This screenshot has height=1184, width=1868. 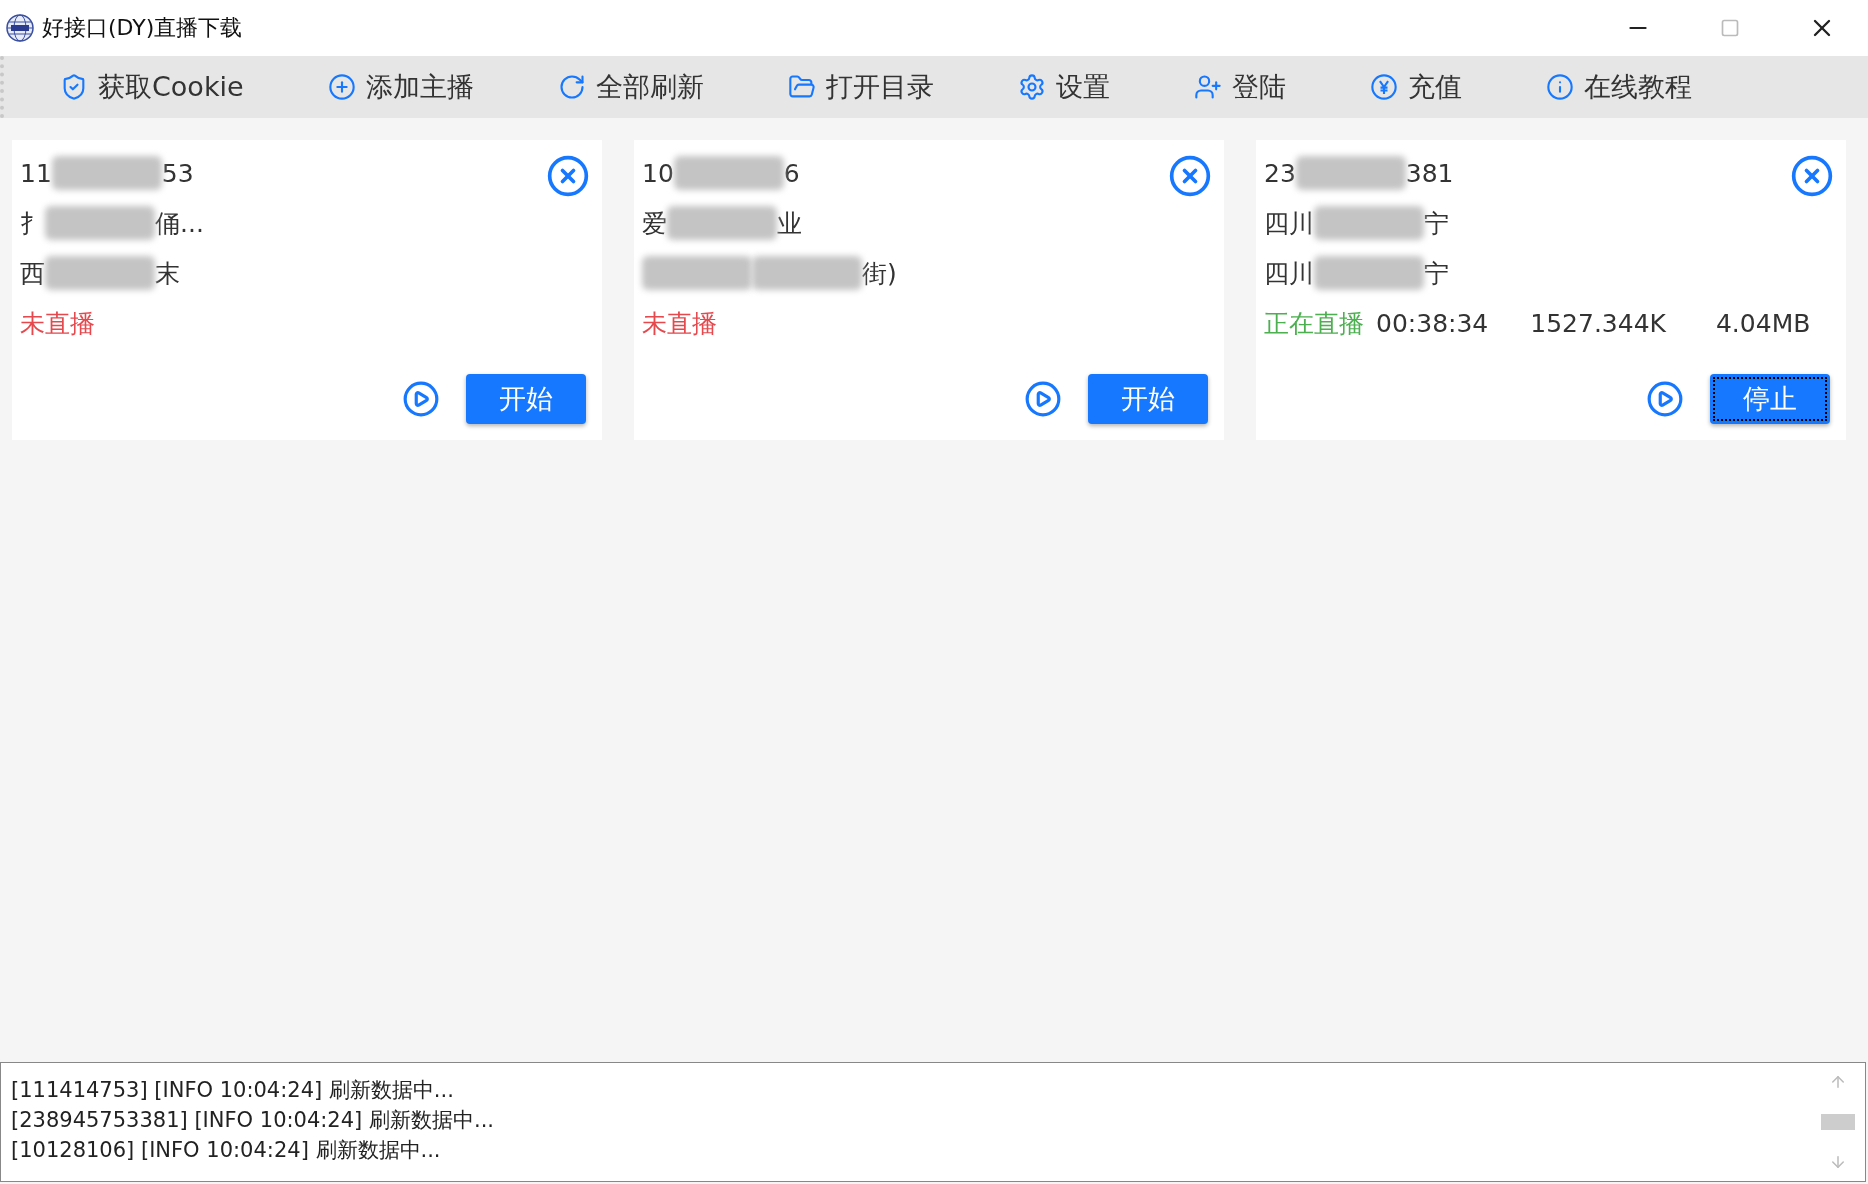 I want to click on toolbar-button: 添加主播, so click(x=400, y=87).